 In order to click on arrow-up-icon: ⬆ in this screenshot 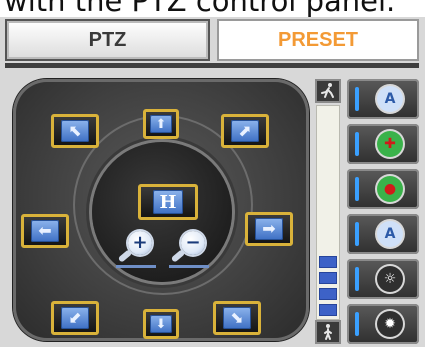, I will do `click(161, 124)`.